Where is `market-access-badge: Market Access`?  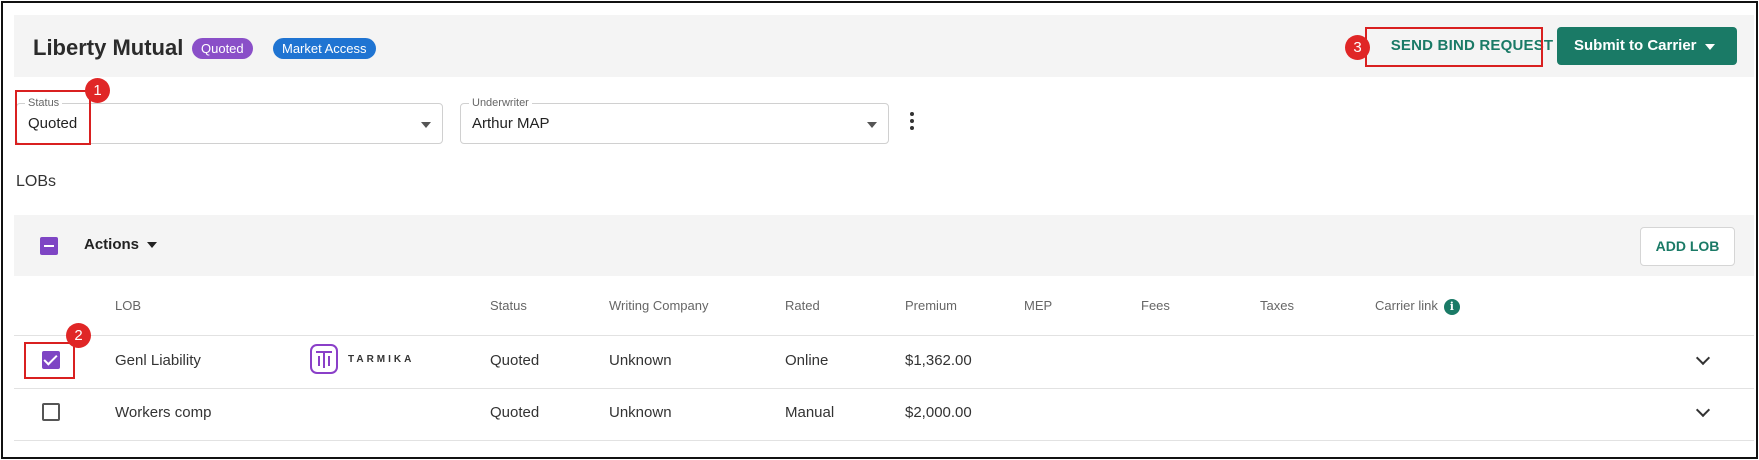 market-access-badge: Market Access is located at coordinates (324, 48).